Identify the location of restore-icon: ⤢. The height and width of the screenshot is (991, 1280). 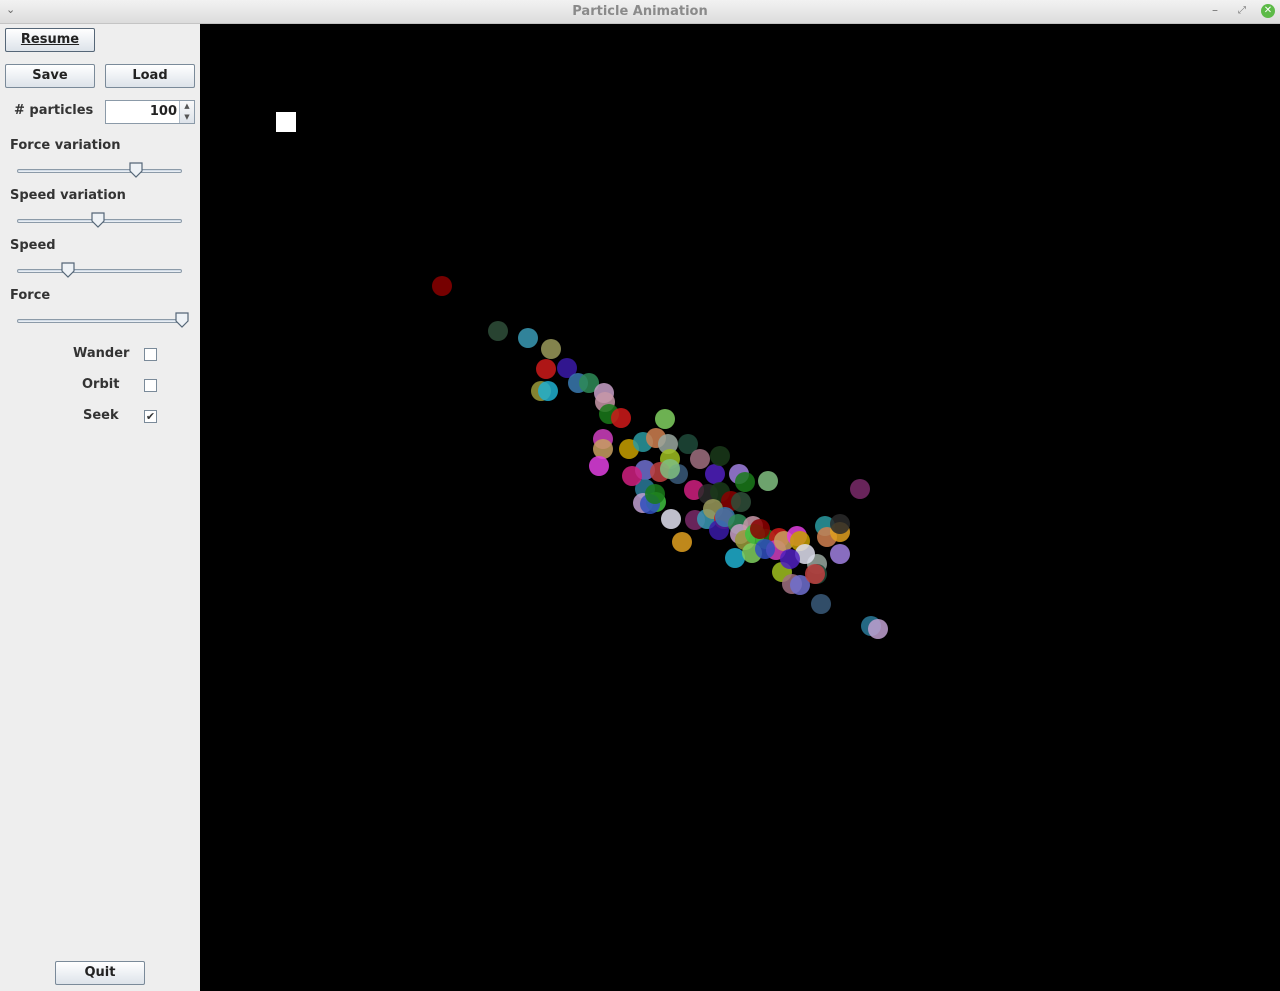
(1242, 10).